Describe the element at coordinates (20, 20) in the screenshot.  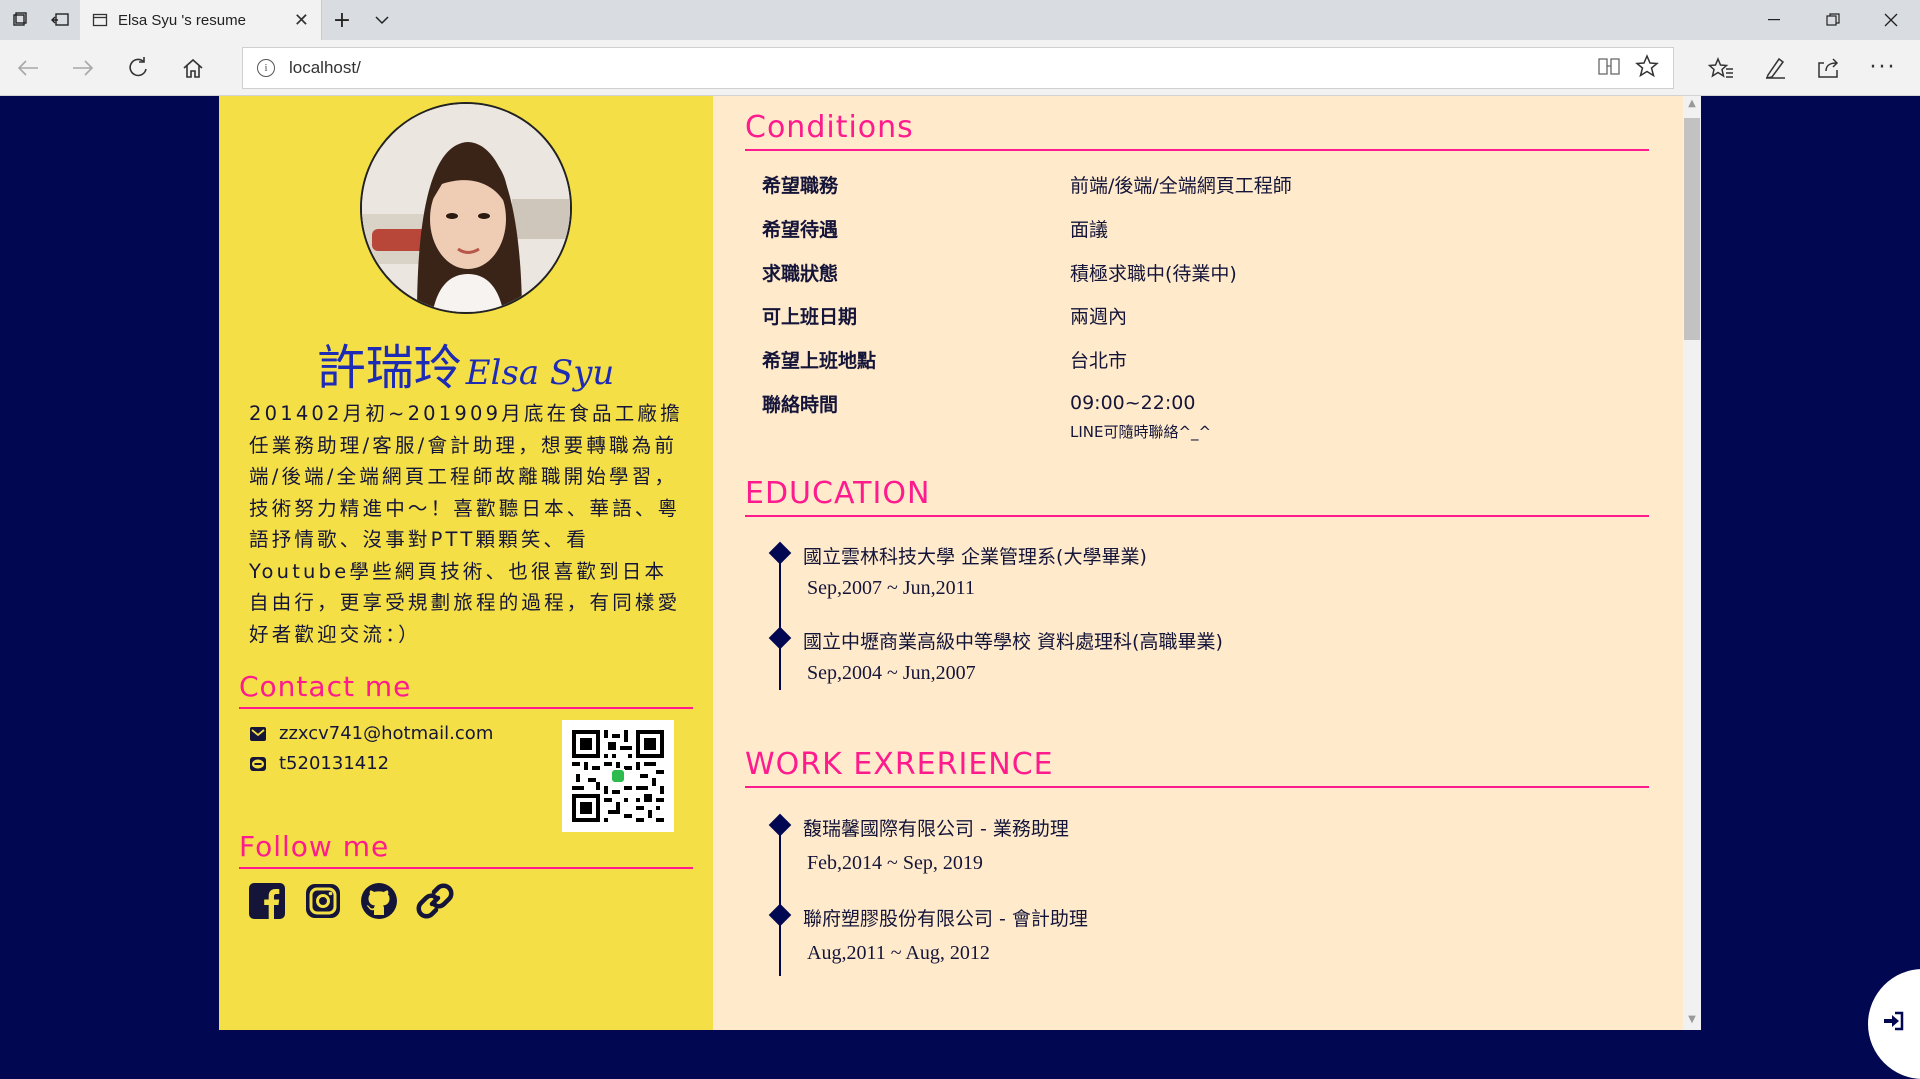
I see `tab-actions-icon` at that location.